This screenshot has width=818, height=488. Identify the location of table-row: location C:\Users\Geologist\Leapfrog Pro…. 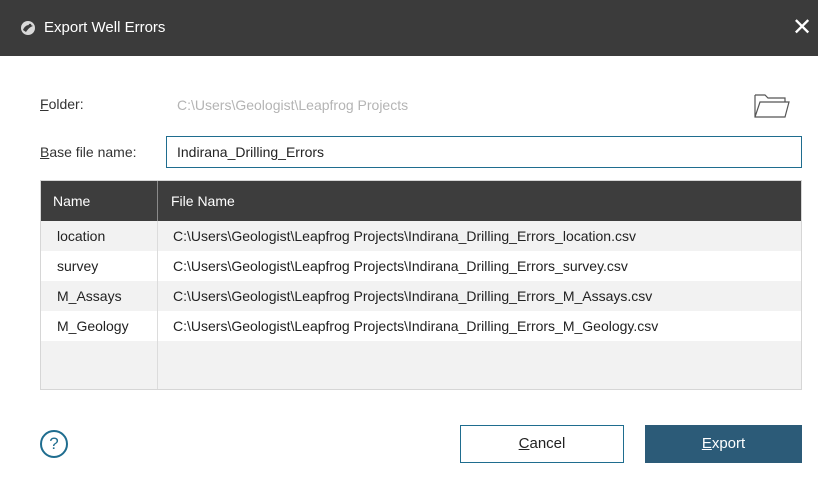
(421, 236).